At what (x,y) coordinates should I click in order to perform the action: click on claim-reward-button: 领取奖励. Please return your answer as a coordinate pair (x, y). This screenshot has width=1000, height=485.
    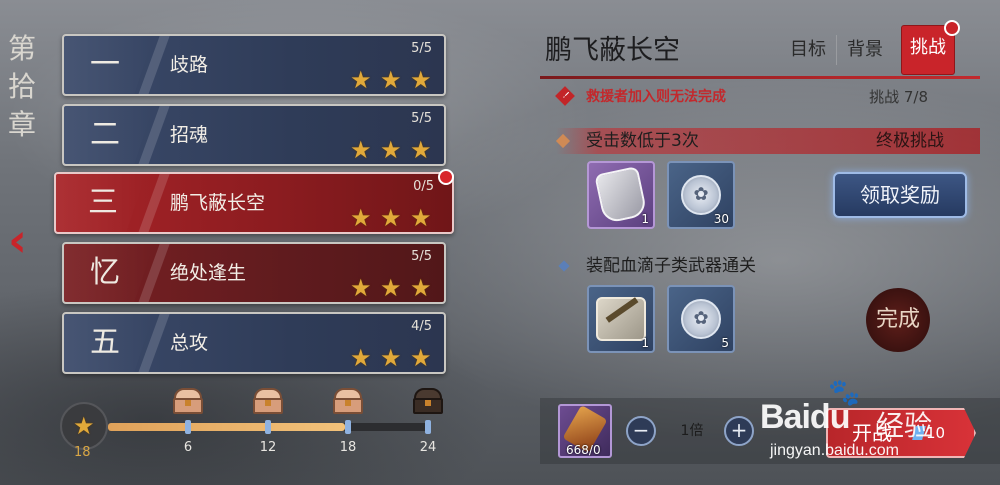
    Looking at the image, I should click on (900, 195).